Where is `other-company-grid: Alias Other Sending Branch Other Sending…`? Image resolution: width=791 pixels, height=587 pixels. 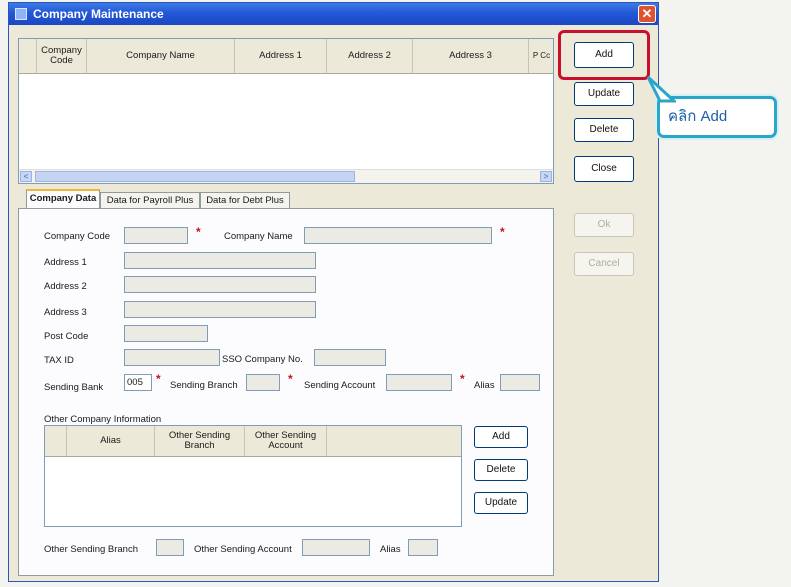
other-company-grid: Alias Other Sending Branch Other Sending… is located at coordinates (253, 476).